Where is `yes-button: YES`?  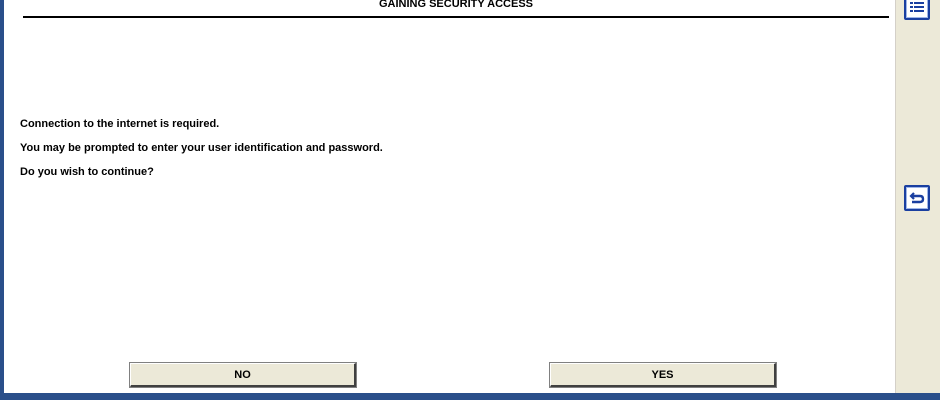 yes-button: YES is located at coordinates (663, 375).